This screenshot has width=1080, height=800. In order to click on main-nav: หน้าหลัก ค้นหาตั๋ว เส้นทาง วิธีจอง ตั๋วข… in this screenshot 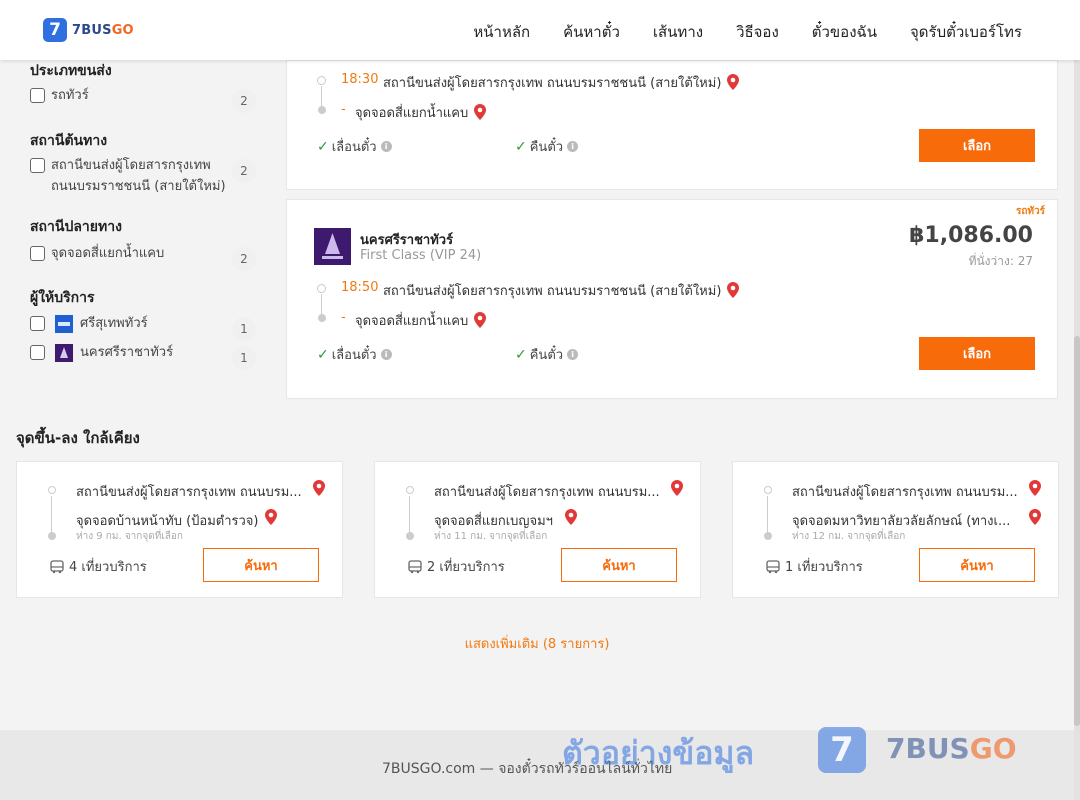, I will do `click(747, 32)`.